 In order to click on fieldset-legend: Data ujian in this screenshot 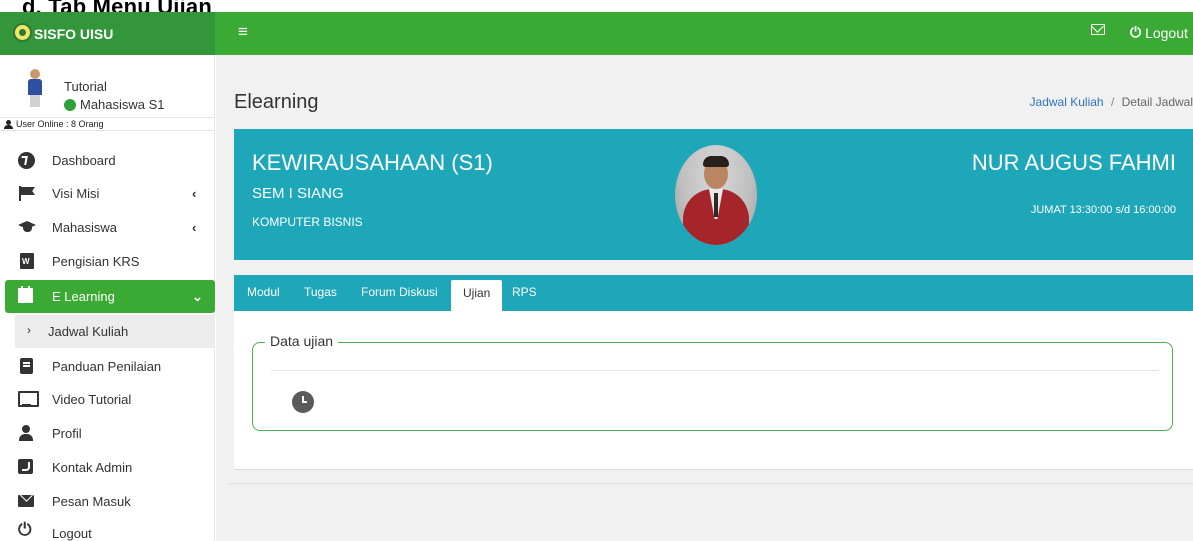, I will do `click(302, 341)`.